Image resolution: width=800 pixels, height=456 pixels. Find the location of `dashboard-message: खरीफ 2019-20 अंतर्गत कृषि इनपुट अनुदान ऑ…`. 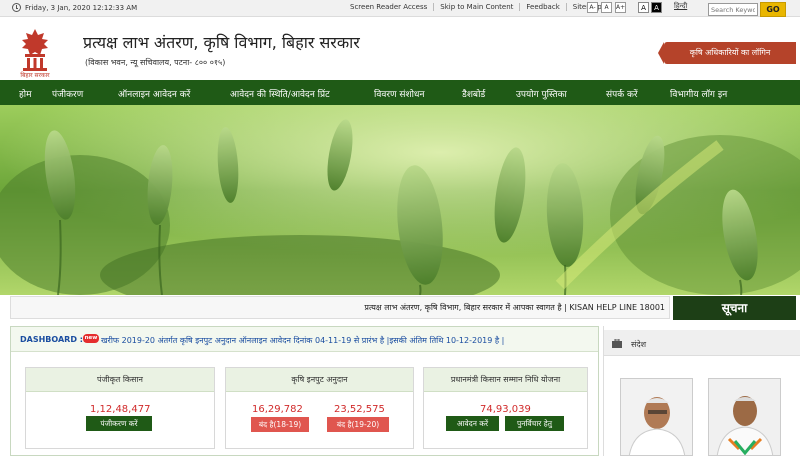

dashboard-message: खरीफ 2019-20 अंतर्गत कृषि इनपुट अनुदान ऑ… is located at coordinates (302, 340).